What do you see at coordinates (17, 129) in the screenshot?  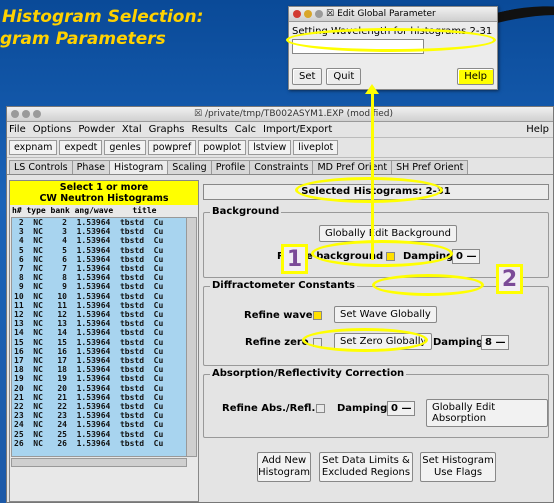 I see `menu-file: File` at bounding box center [17, 129].